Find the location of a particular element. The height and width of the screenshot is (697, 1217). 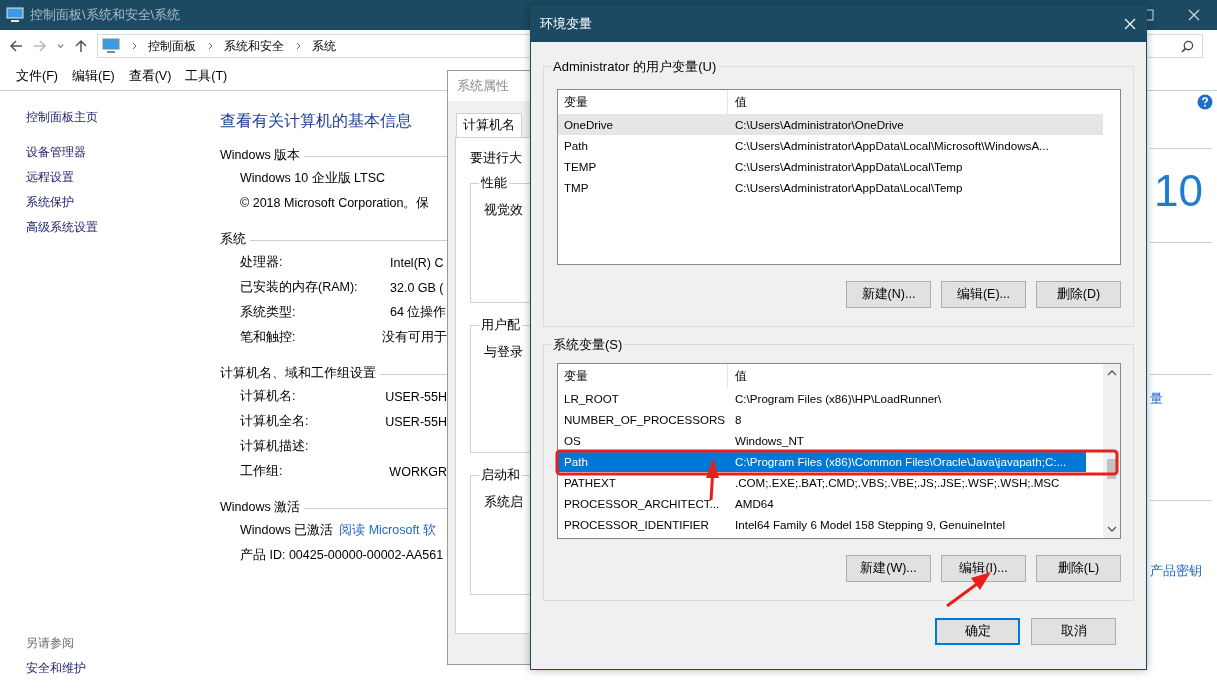

scroll-thumb is located at coordinates (1111, 469).